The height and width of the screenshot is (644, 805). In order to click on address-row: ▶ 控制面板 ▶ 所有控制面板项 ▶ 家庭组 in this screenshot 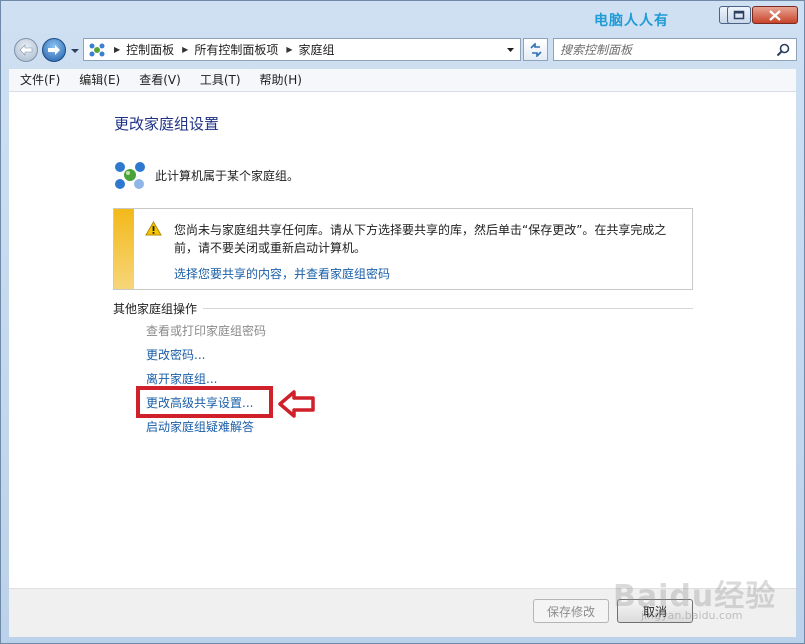, I will do `click(402, 50)`.